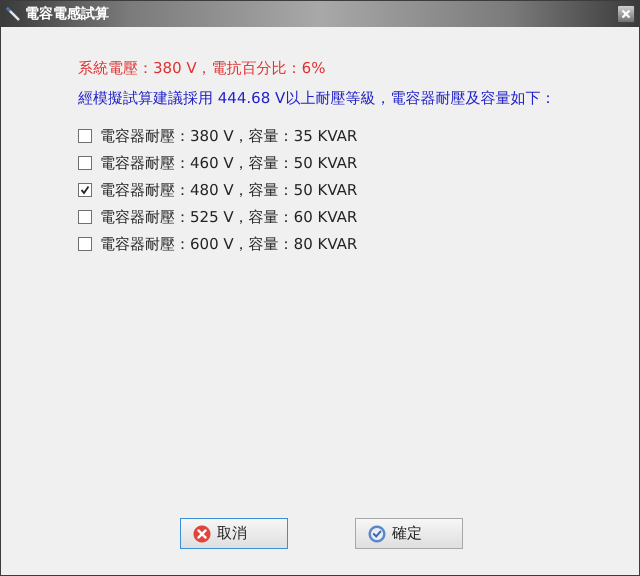 This screenshot has height=576, width=640. Describe the element at coordinates (317, 98) in the screenshot. I see `recommendation-text: 經模擬試算建議採用 444.68 V以上耐壓等級，電容器耐壓及容量如下：` at that location.